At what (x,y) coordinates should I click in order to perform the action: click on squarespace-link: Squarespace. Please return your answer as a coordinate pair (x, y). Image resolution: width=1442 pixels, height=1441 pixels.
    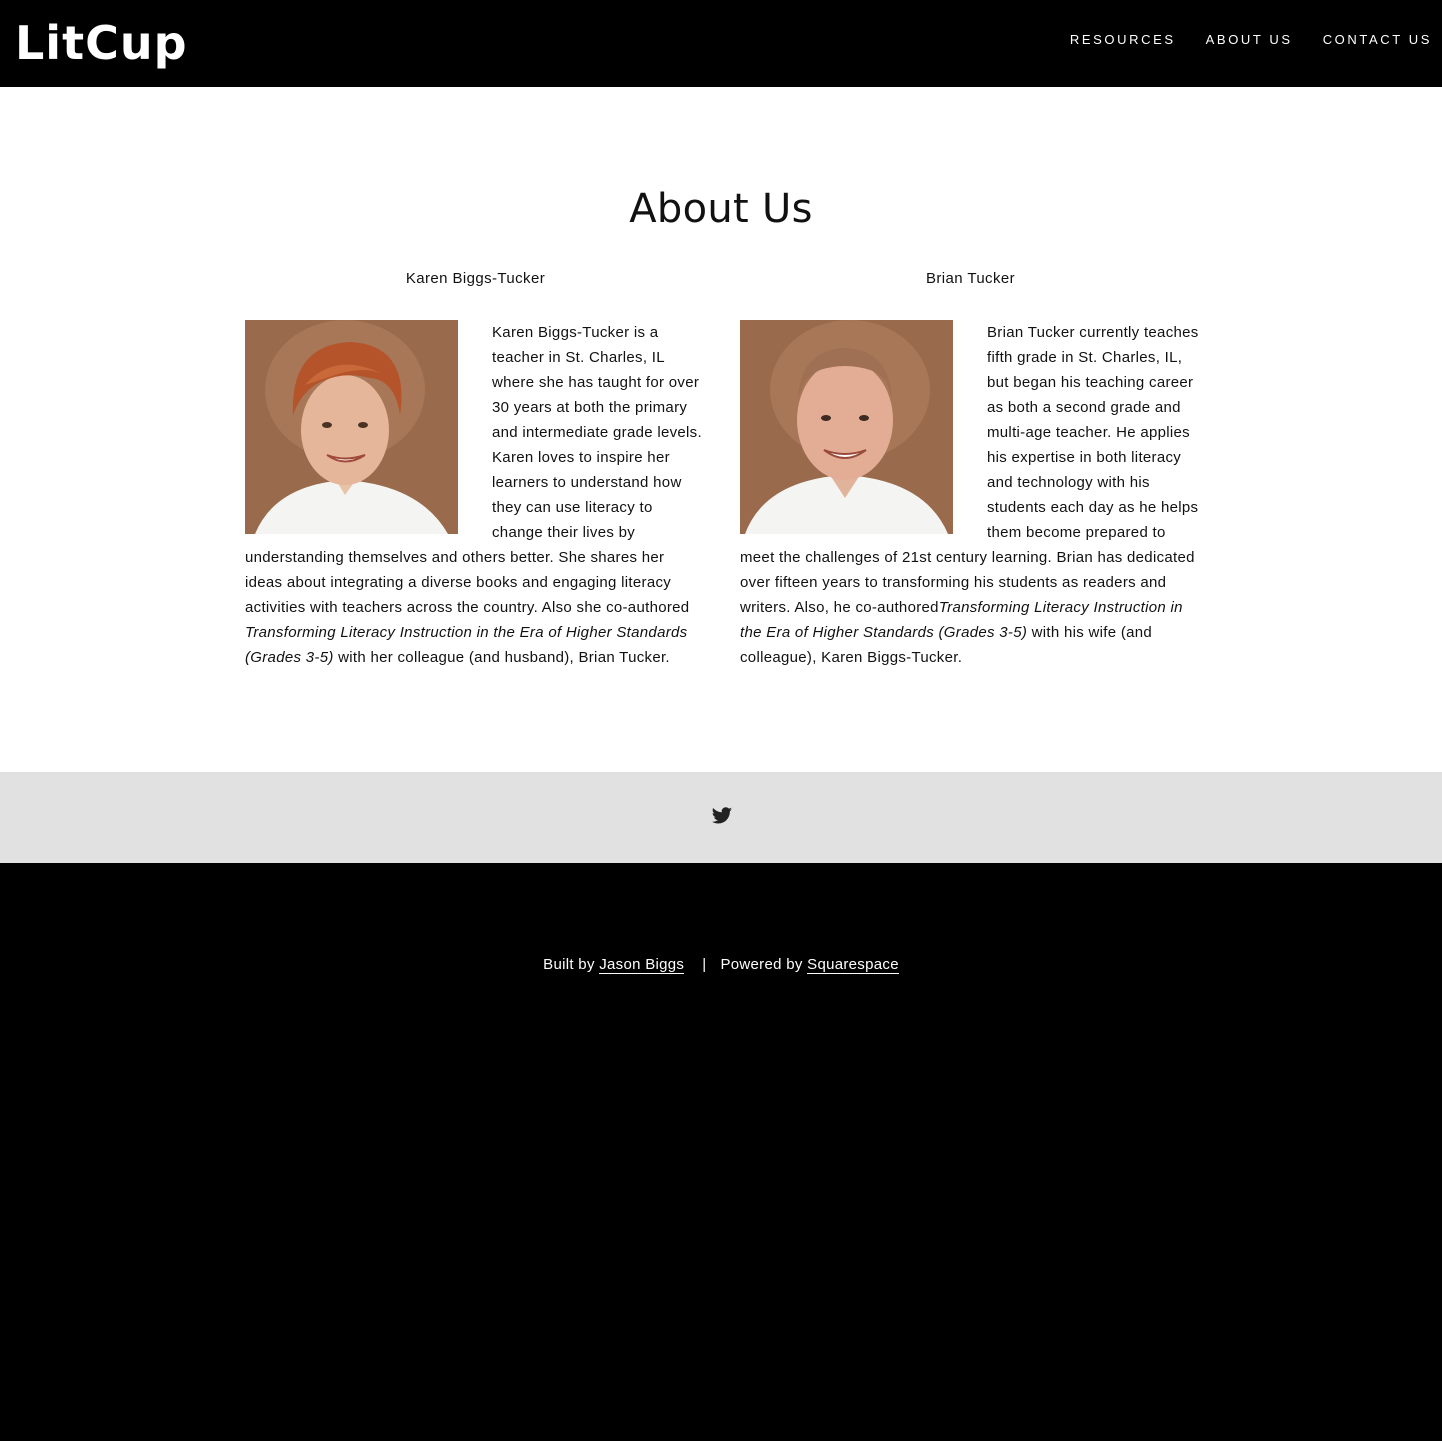
    Looking at the image, I should click on (853, 965).